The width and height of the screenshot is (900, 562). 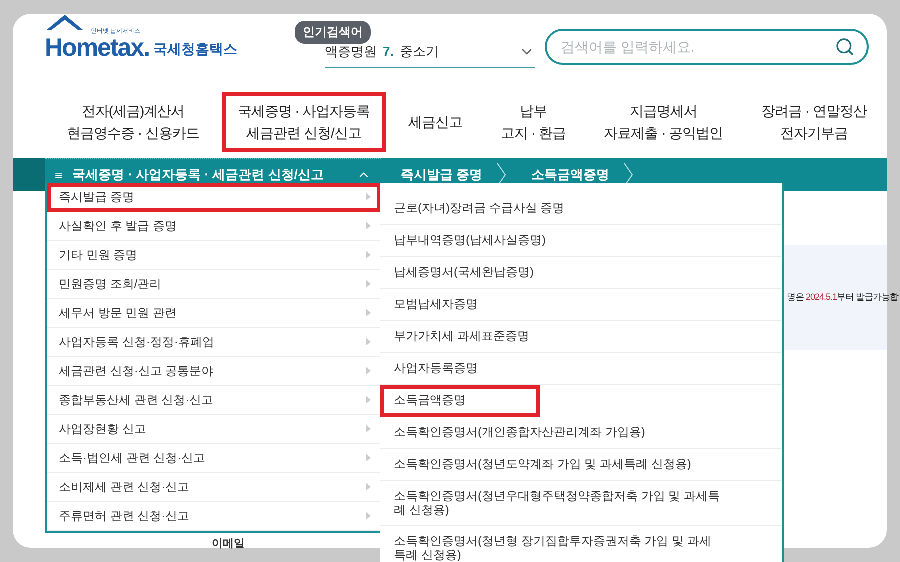 I want to click on submenu-item: 즉시발급 증명, so click(x=214, y=197).